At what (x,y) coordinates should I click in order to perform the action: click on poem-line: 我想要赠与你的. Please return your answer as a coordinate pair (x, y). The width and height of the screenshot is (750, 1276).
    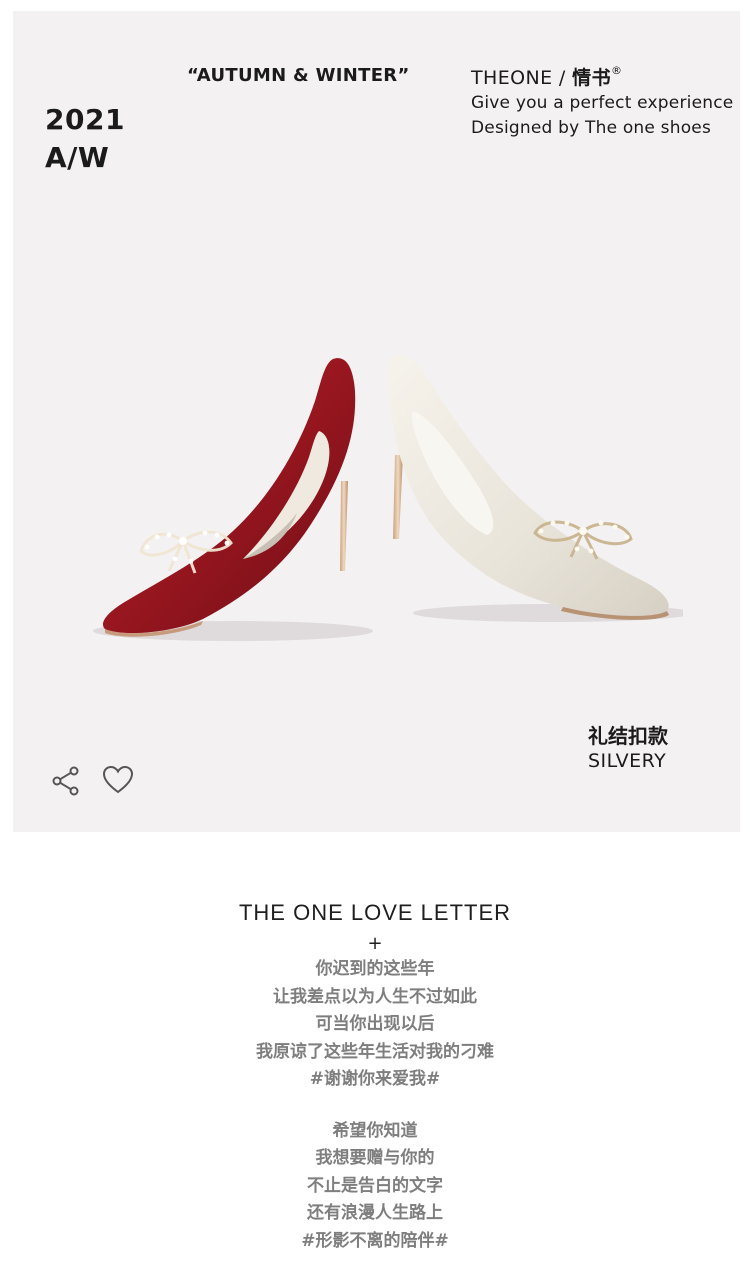
    Looking at the image, I should click on (375, 1158).